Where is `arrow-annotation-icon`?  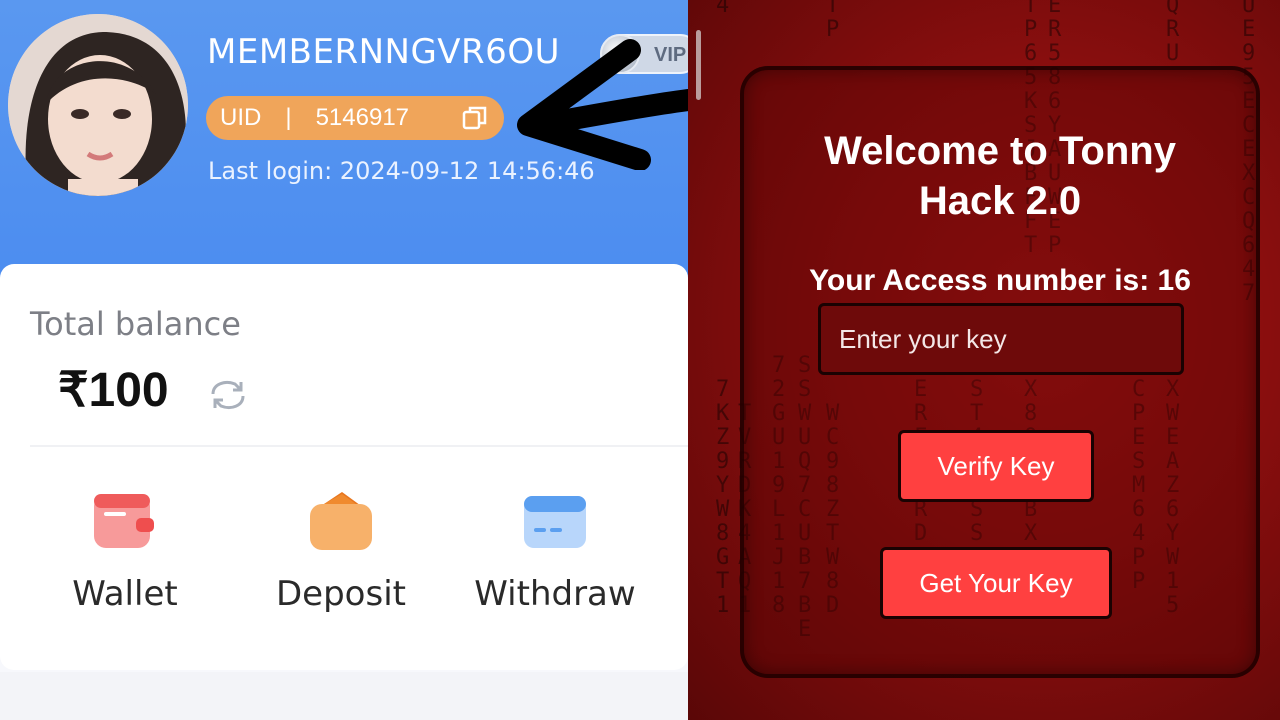 arrow-annotation-icon is located at coordinates (602, 104).